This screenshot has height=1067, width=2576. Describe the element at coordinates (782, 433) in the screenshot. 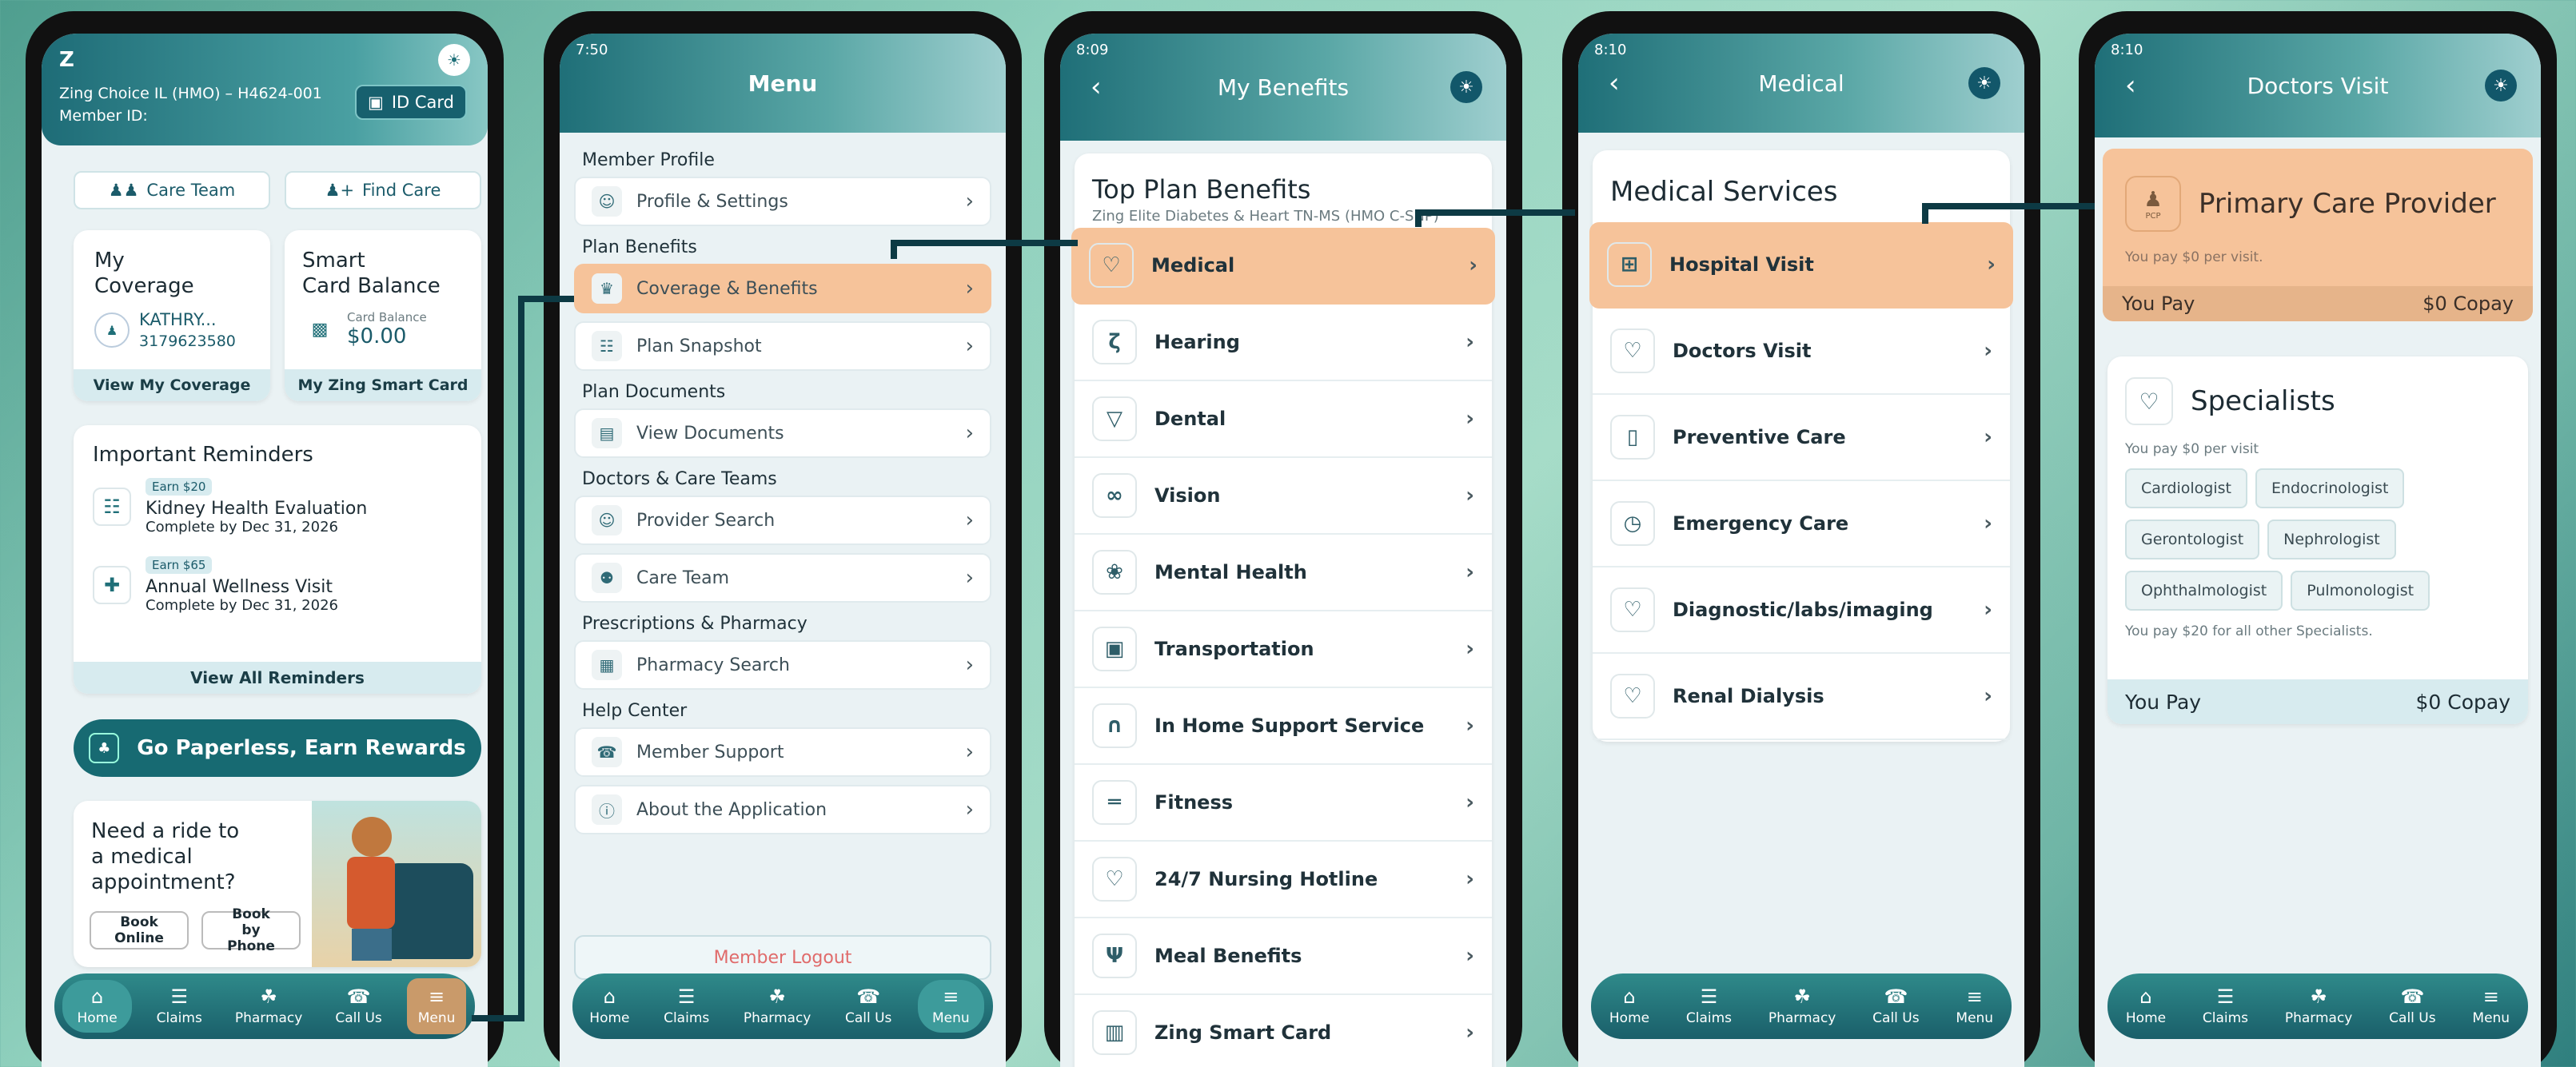

I see `menu-item: ▤ View Documents ›` at that location.